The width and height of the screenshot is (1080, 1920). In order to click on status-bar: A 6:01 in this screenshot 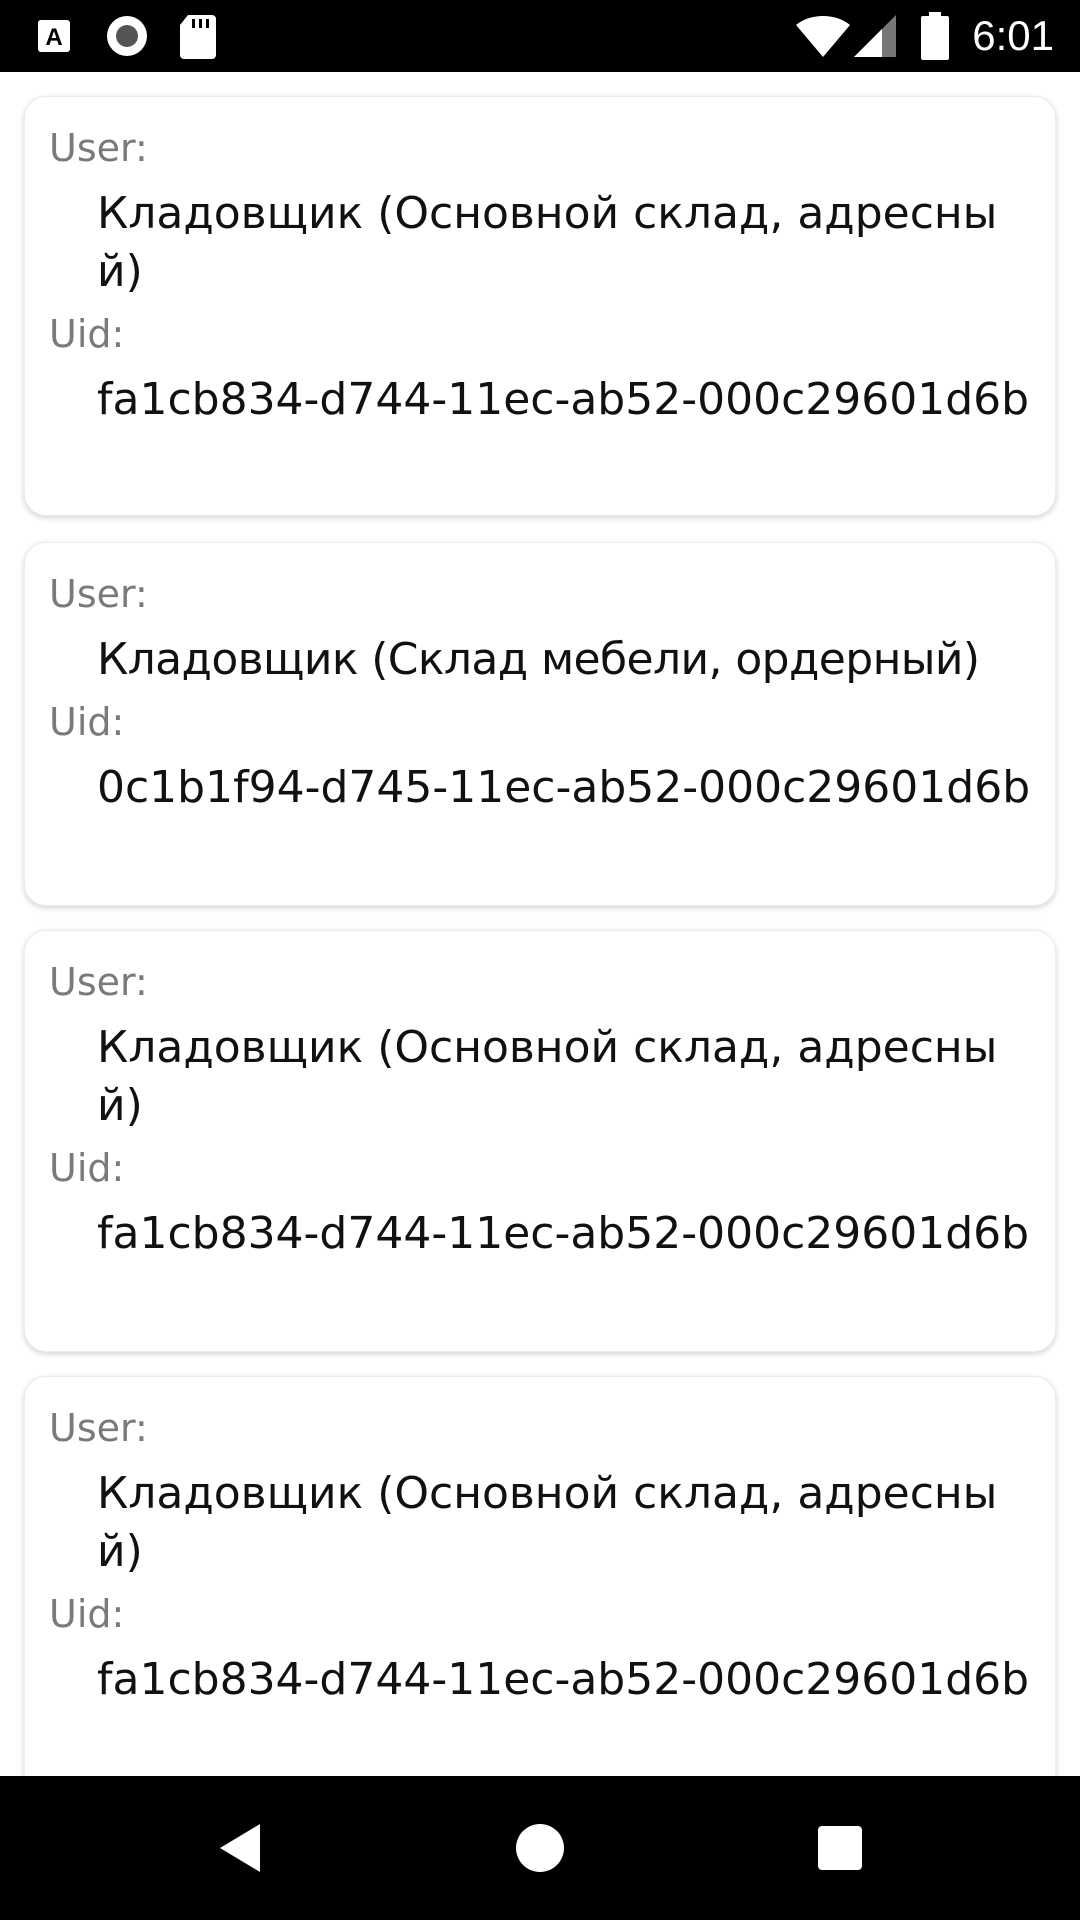, I will do `click(540, 36)`.